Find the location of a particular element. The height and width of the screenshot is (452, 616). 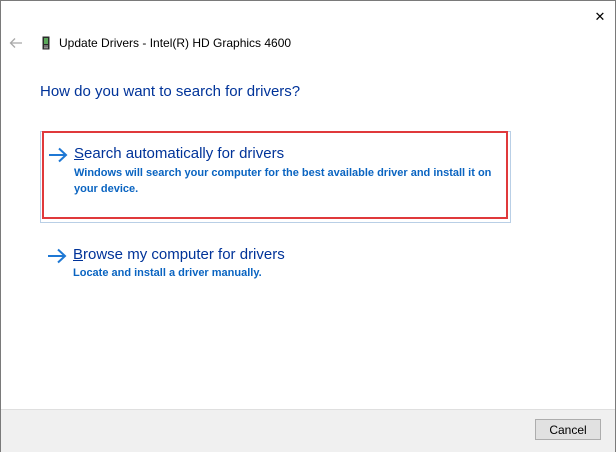

search-automatically-link: Search automatically for drivers is located at coordinates (179, 153).